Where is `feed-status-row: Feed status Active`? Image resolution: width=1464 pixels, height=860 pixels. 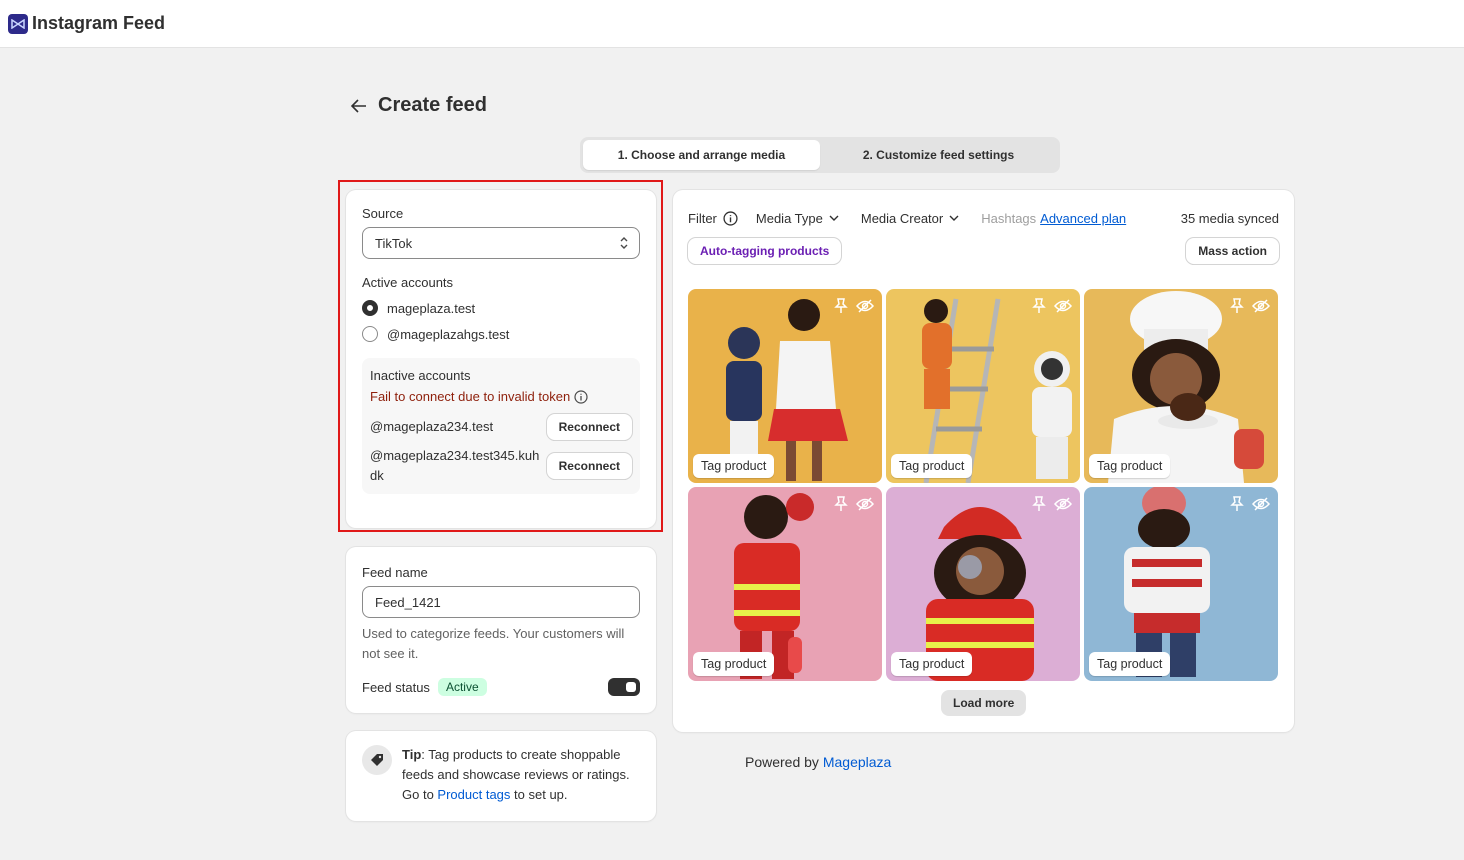 feed-status-row: Feed status Active is located at coordinates (501, 687).